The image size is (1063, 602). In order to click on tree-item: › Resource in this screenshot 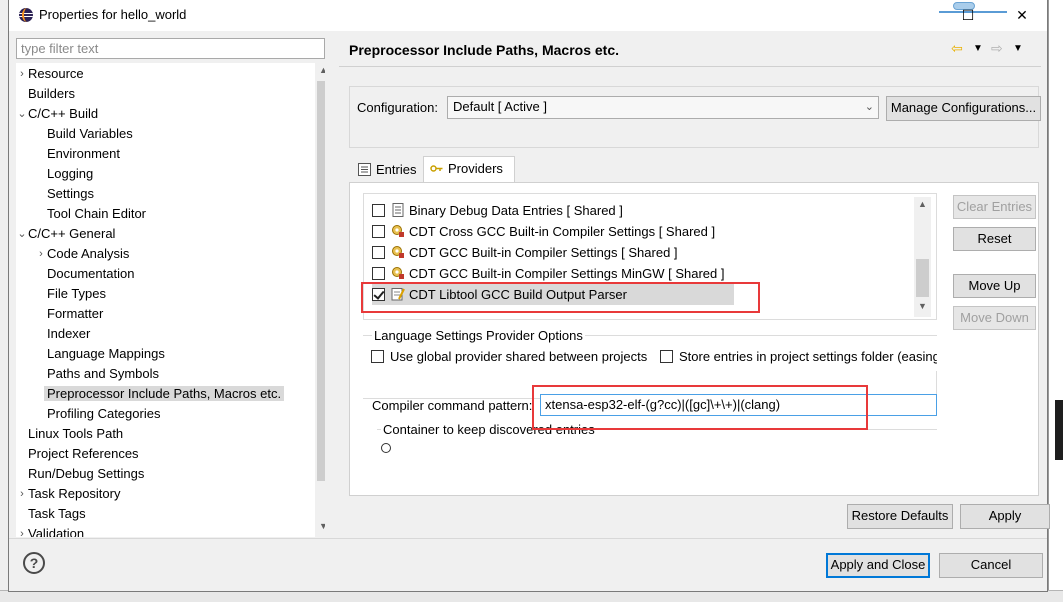, I will do `click(52, 74)`.